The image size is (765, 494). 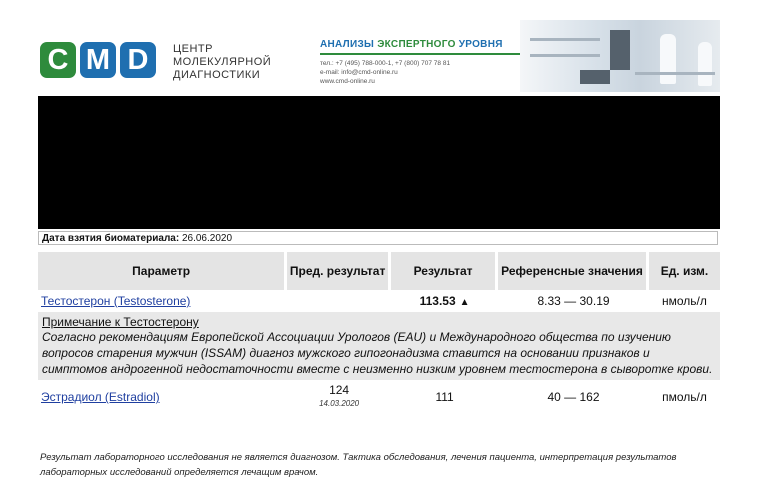 What do you see at coordinates (339, 390) in the screenshot?
I see `previous-result-value: 124` at bounding box center [339, 390].